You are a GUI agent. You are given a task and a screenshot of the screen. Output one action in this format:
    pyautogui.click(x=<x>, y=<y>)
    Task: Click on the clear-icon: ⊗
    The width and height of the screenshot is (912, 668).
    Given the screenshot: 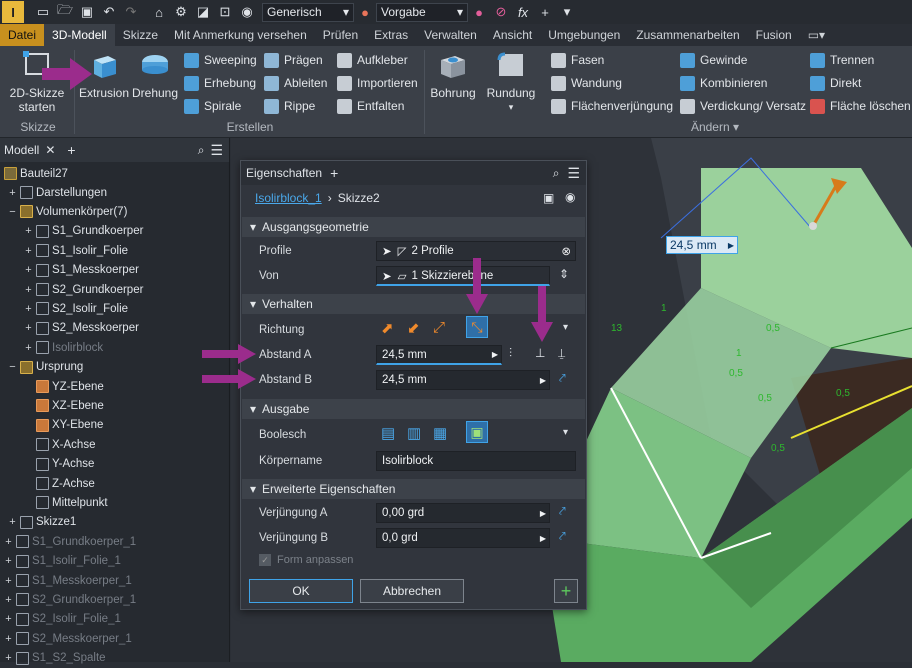 What is the action you would take?
    pyautogui.click(x=566, y=251)
    